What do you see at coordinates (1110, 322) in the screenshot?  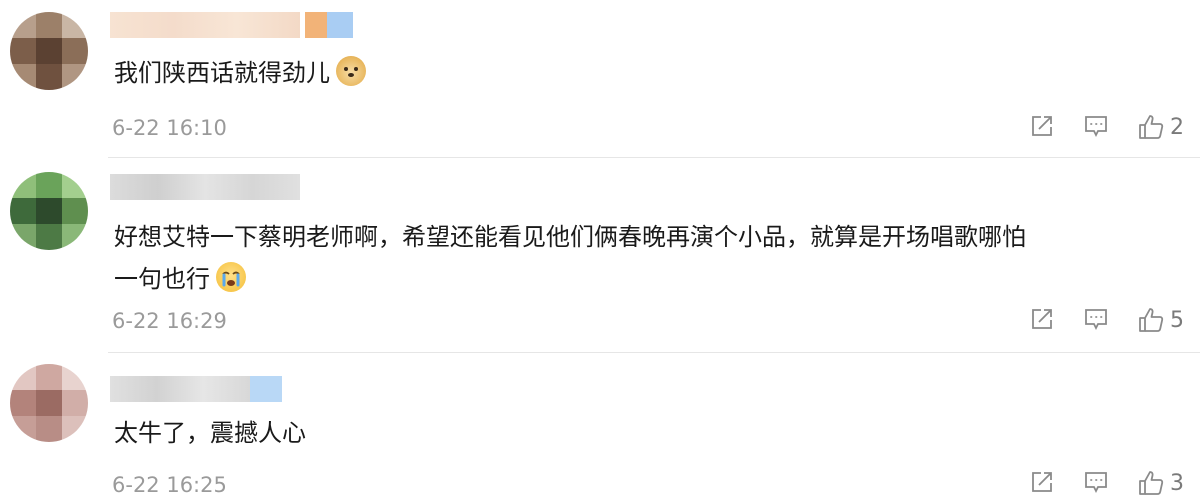 I see `comment-actions: 5` at bounding box center [1110, 322].